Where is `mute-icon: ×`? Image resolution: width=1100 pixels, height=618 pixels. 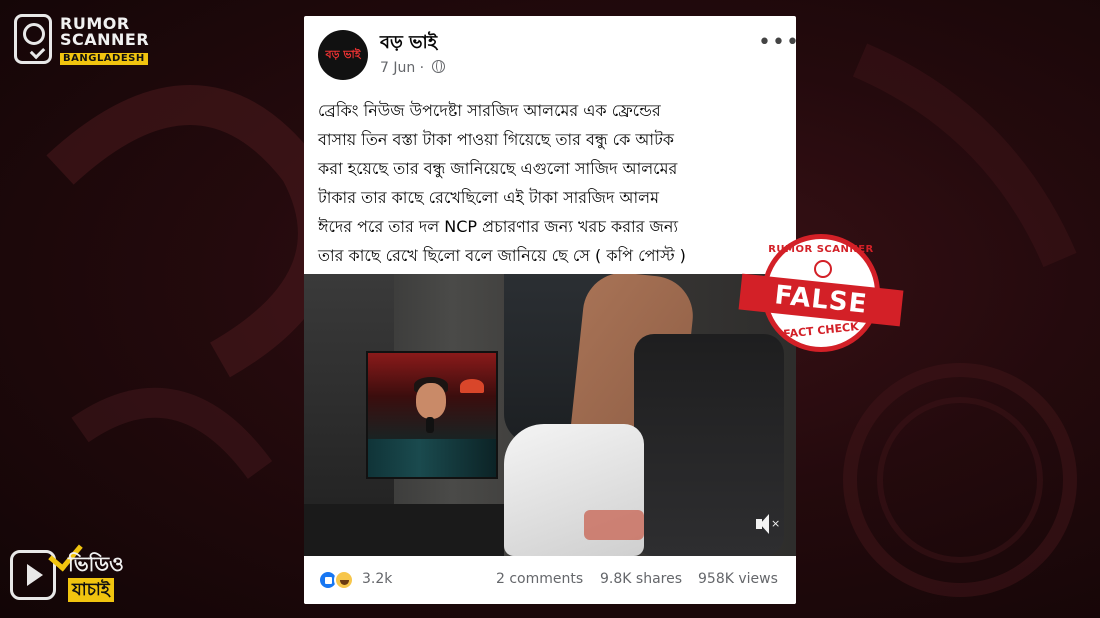 mute-icon: × is located at coordinates (769, 525).